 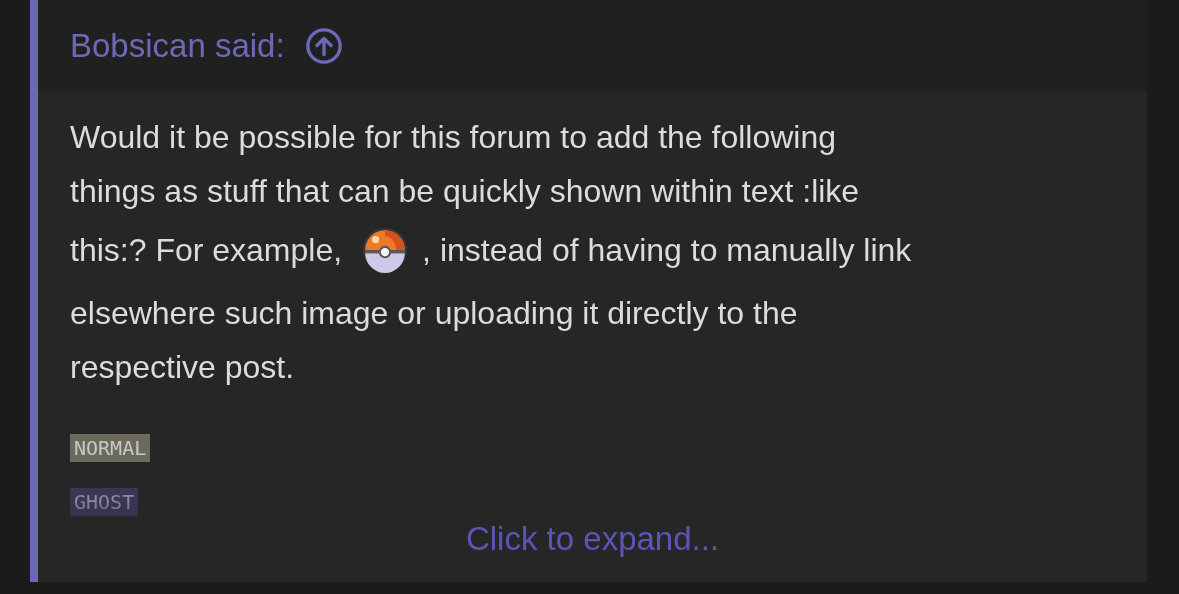 What do you see at coordinates (206, 250) in the screenshot?
I see `quote-text: this:? For example,` at bounding box center [206, 250].